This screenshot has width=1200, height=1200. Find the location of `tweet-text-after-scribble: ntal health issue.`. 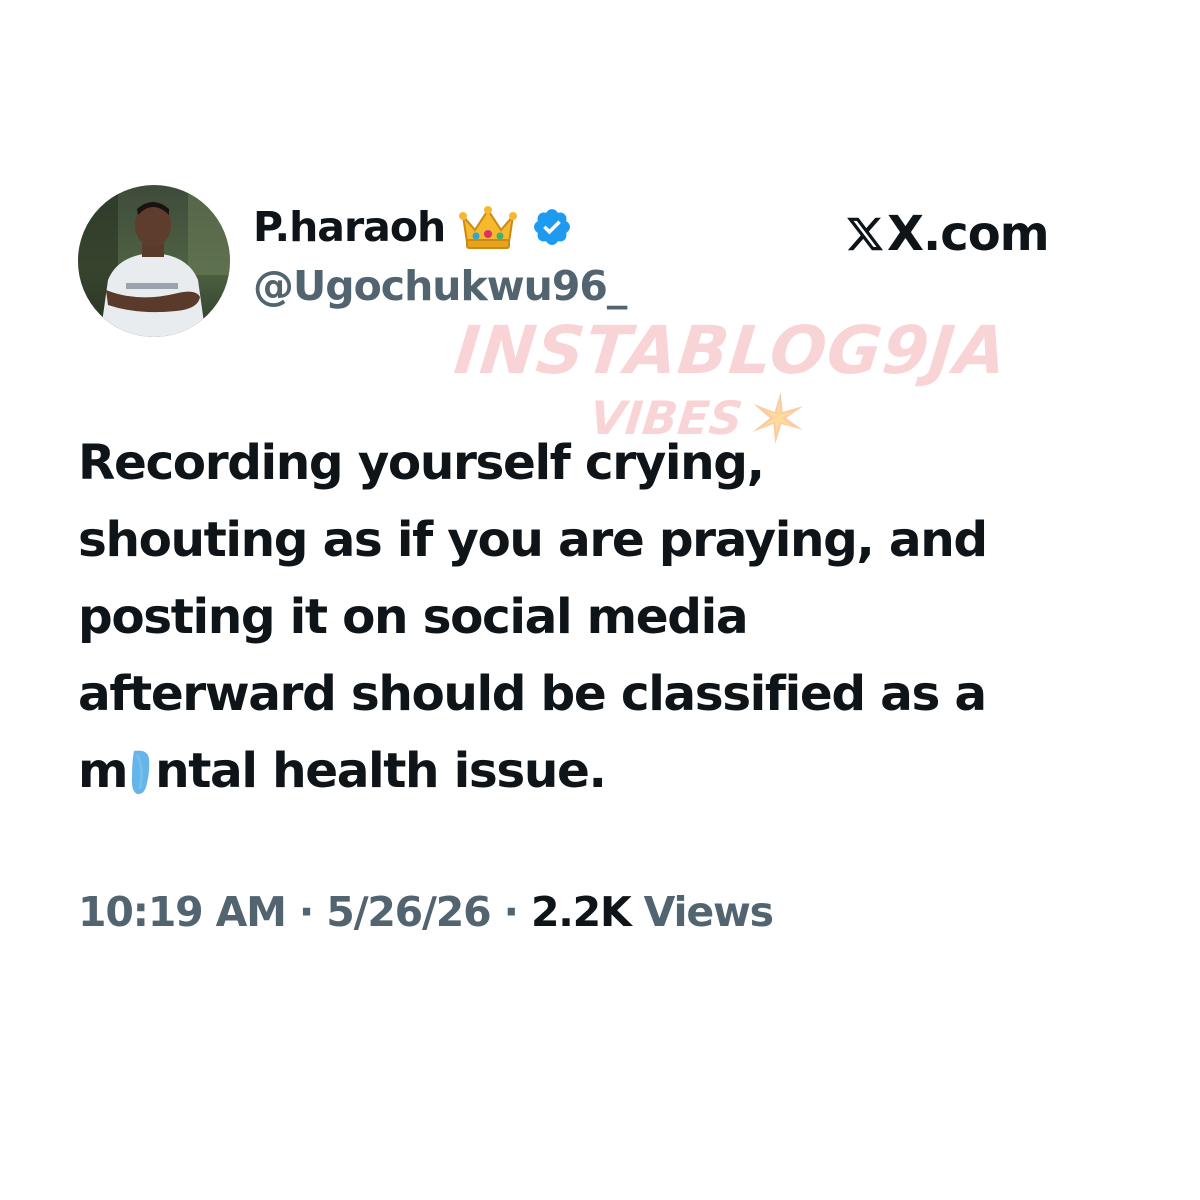

tweet-text-after-scribble: ntal health issue. is located at coordinates (381, 771).